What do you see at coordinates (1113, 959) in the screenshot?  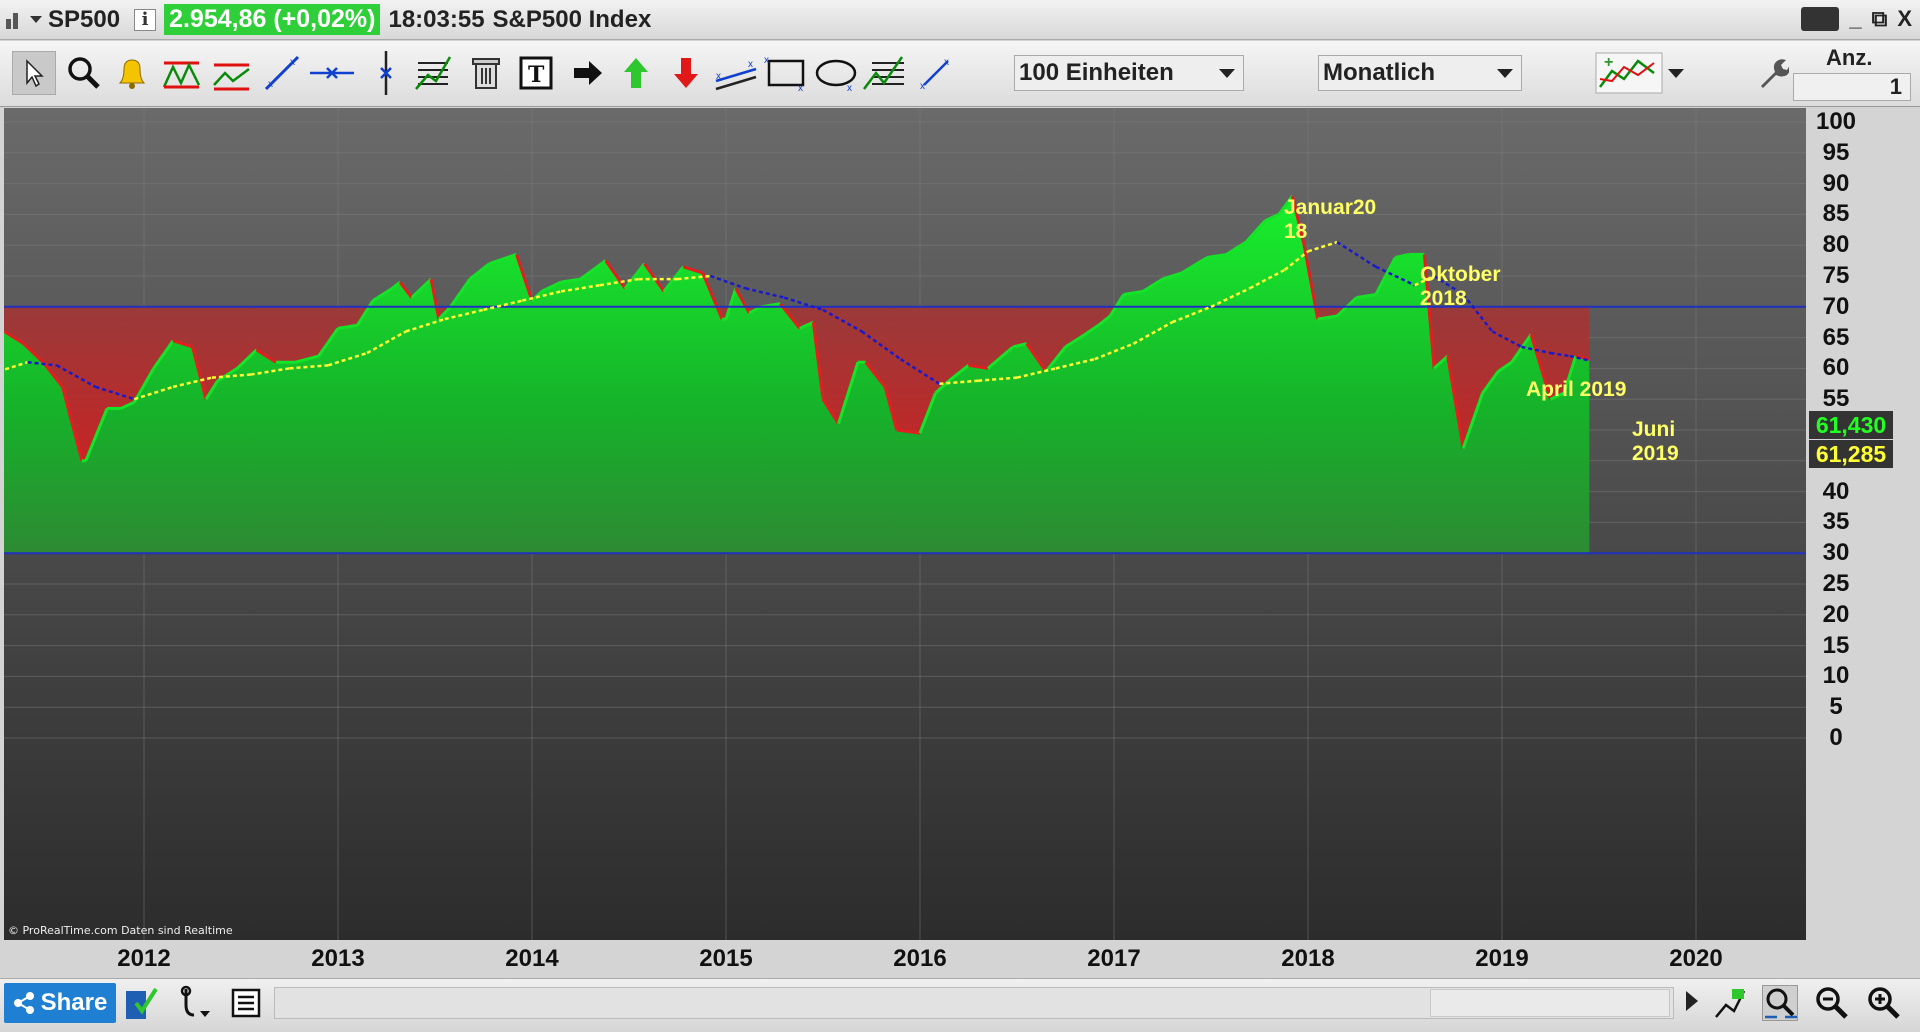 I see `x-tick-label: 2017` at bounding box center [1113, 959].